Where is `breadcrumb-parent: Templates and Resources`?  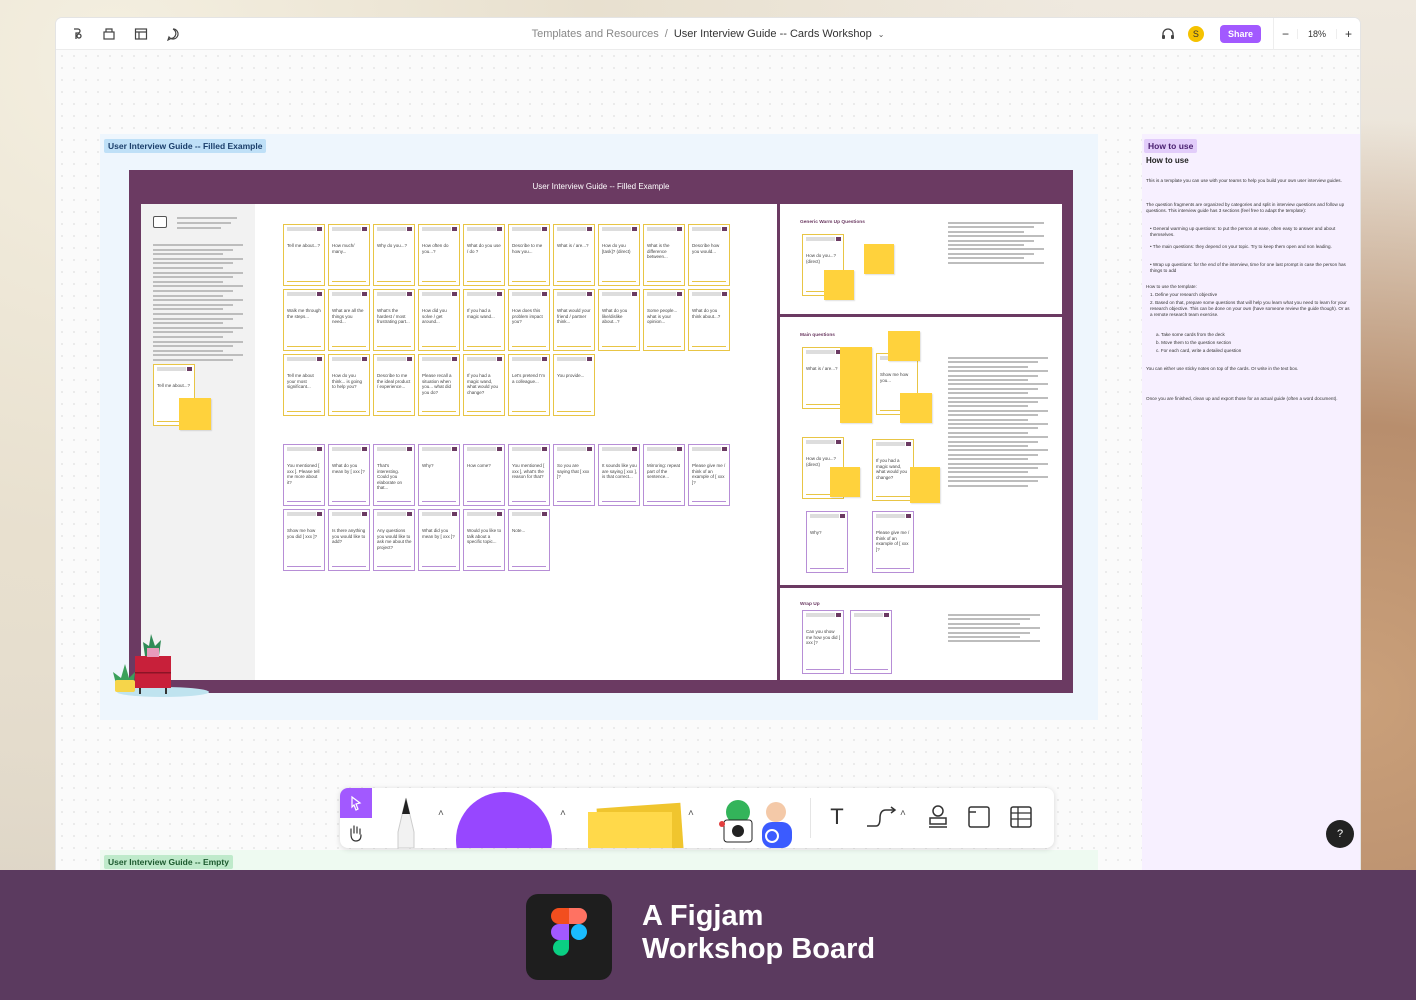 breadcrumb-parent: Templates and Resources is located at coordinates (595, 34).